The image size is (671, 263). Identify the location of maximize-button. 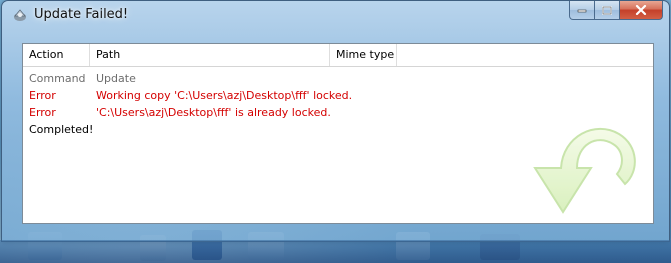
(607, 10).